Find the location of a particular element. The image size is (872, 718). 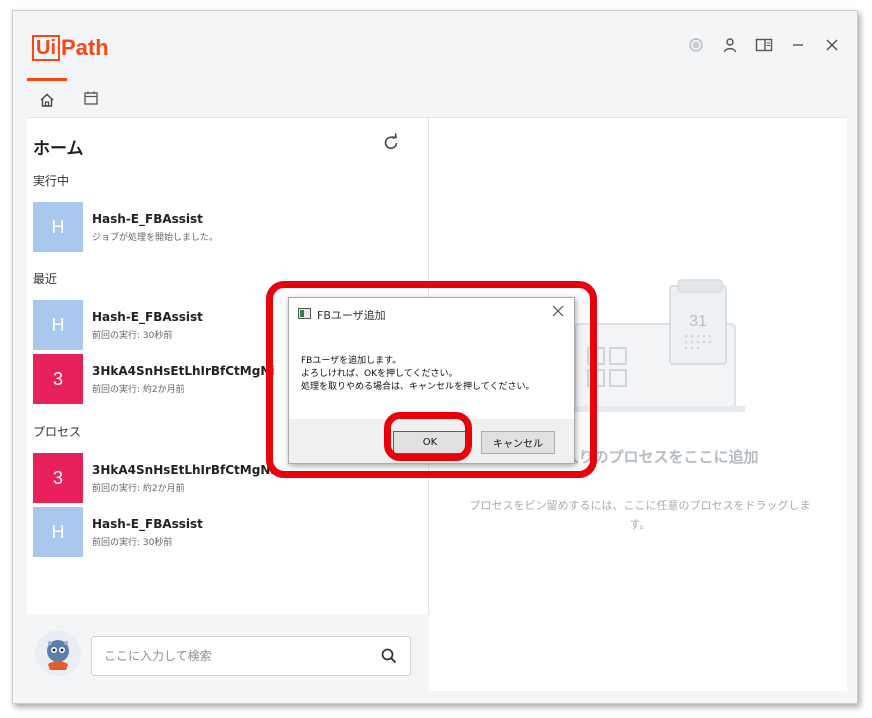

search-icon is located at coordinates (389, 656).